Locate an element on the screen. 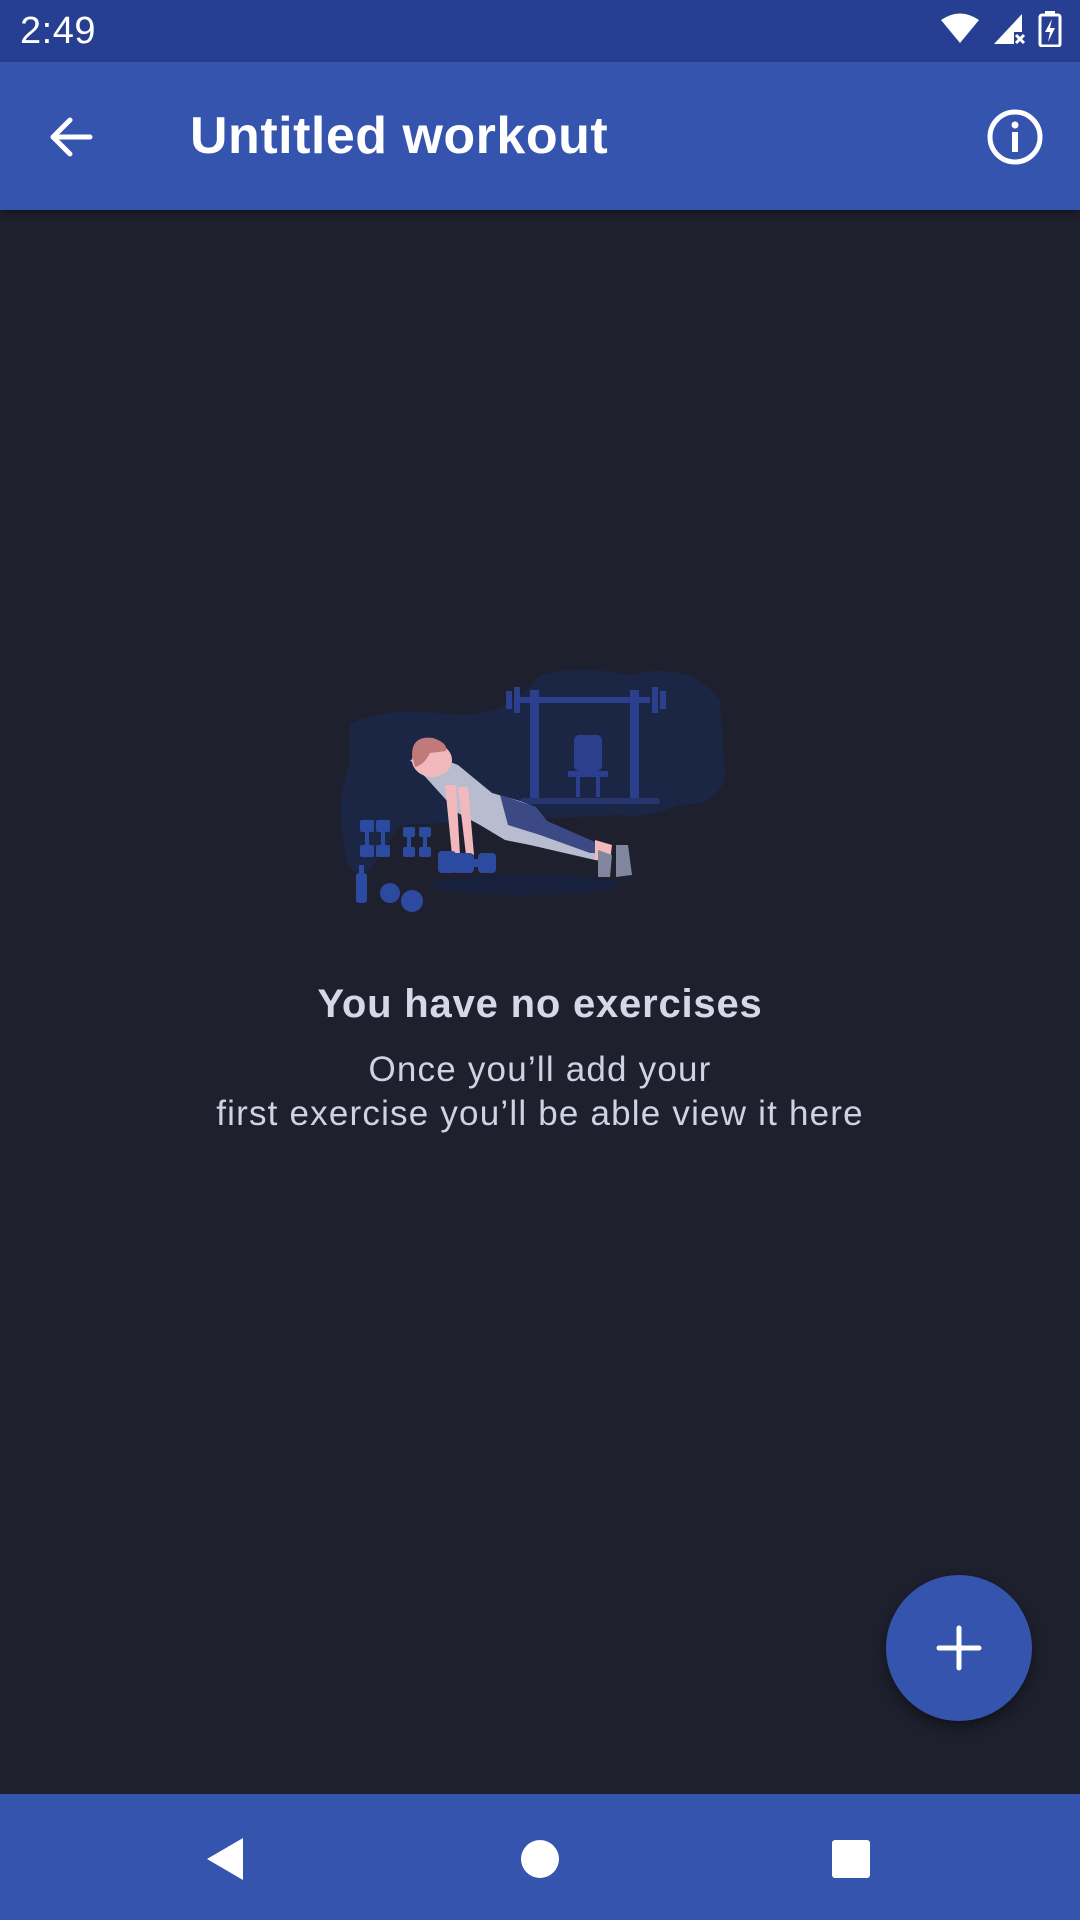 This screenshot has height=1920, width=1080. info-icon is located at coordinates (1015, 137).